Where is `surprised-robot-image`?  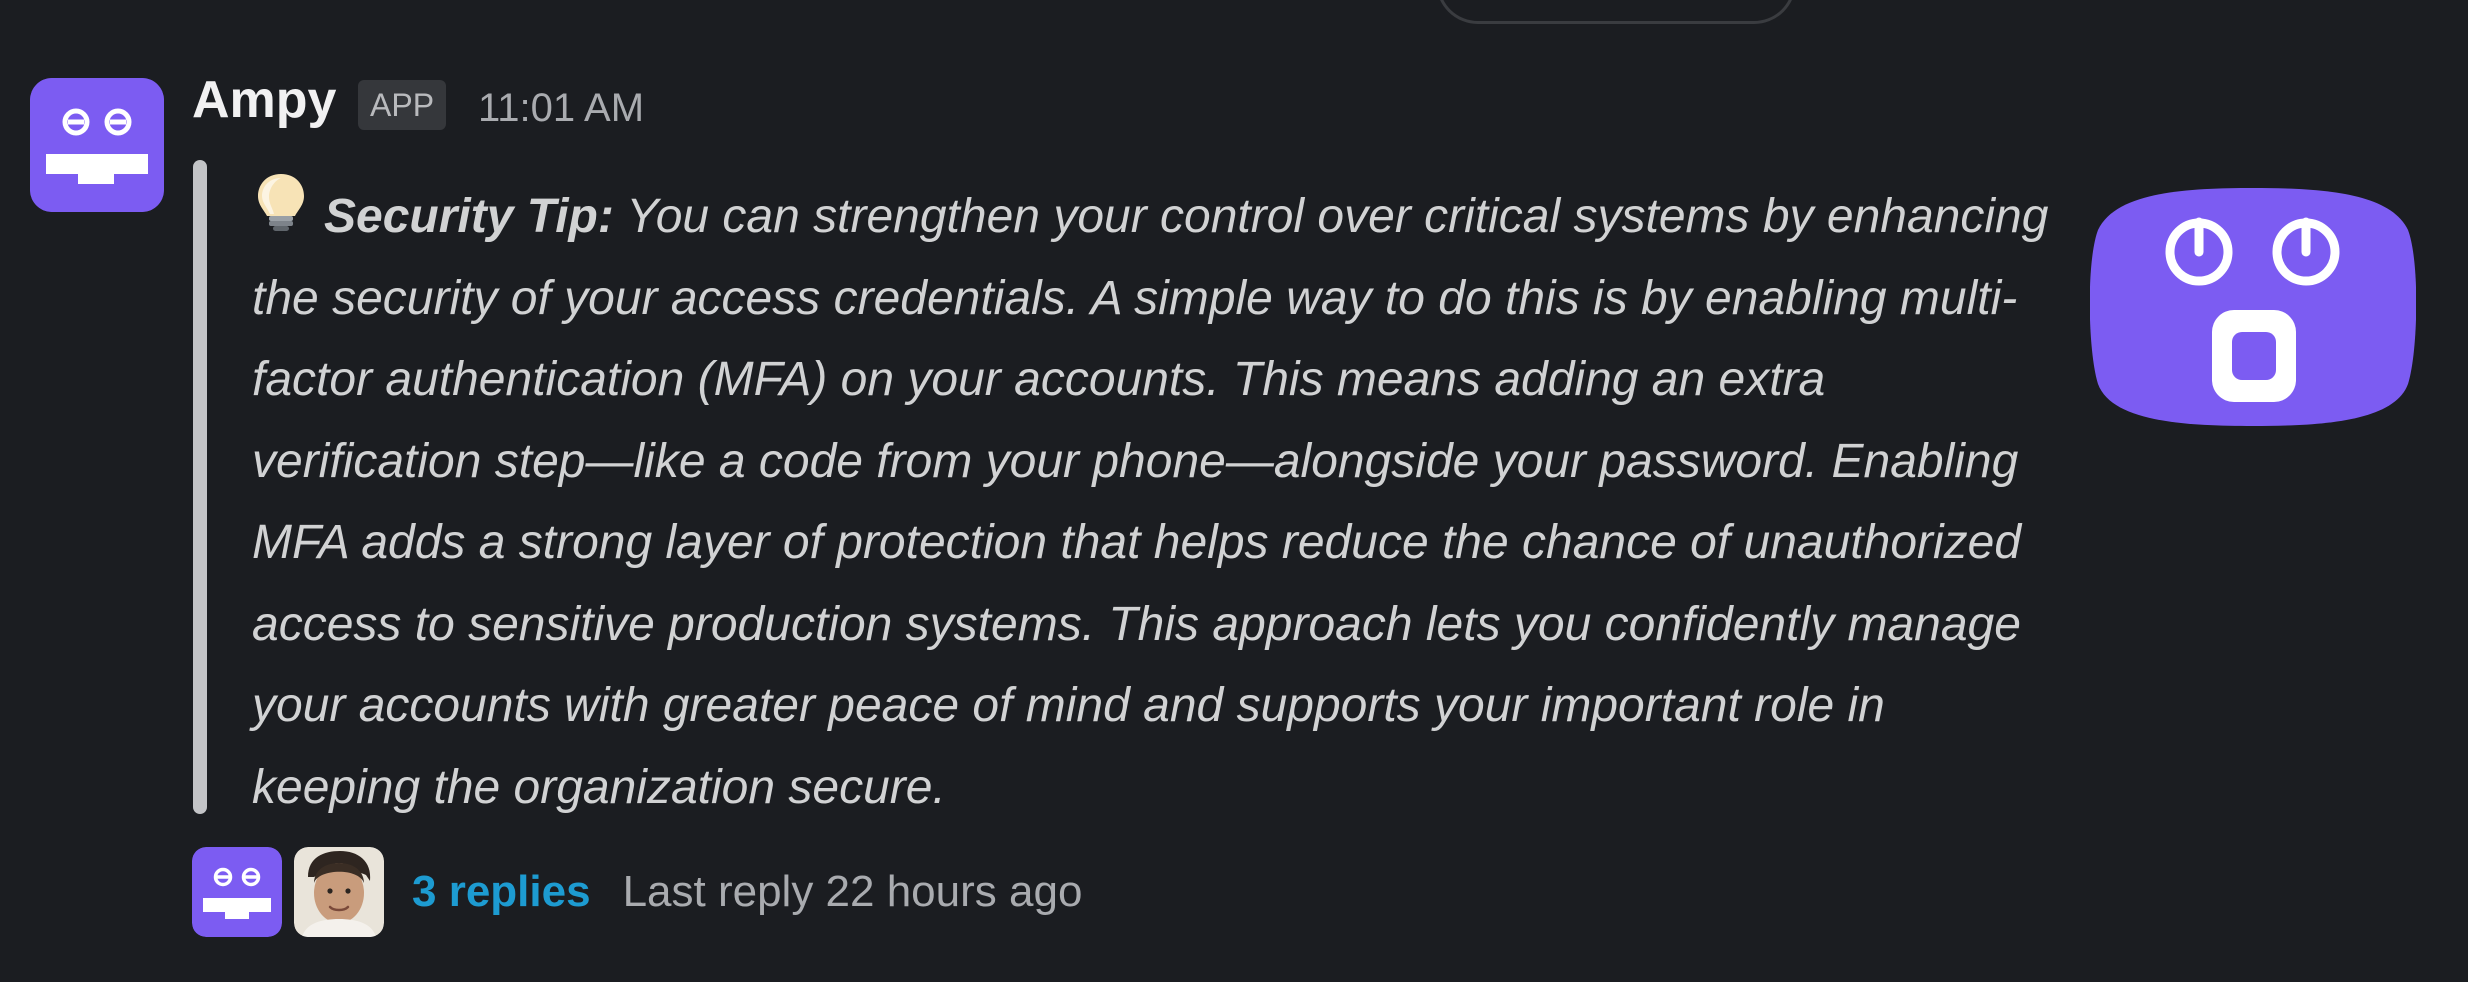
surprised-robot-image is located at coordinates (2253, 307).